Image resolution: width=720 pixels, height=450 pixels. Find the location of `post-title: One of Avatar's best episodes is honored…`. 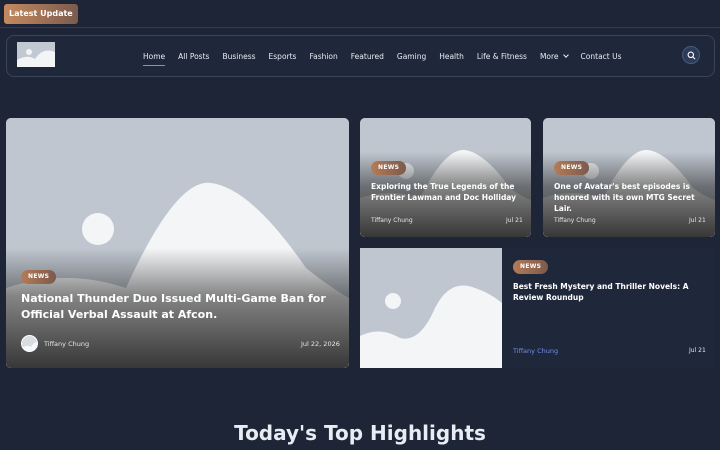

post-title: One of Avatar's best episodes is honored… is located at coordinates (631, 197).